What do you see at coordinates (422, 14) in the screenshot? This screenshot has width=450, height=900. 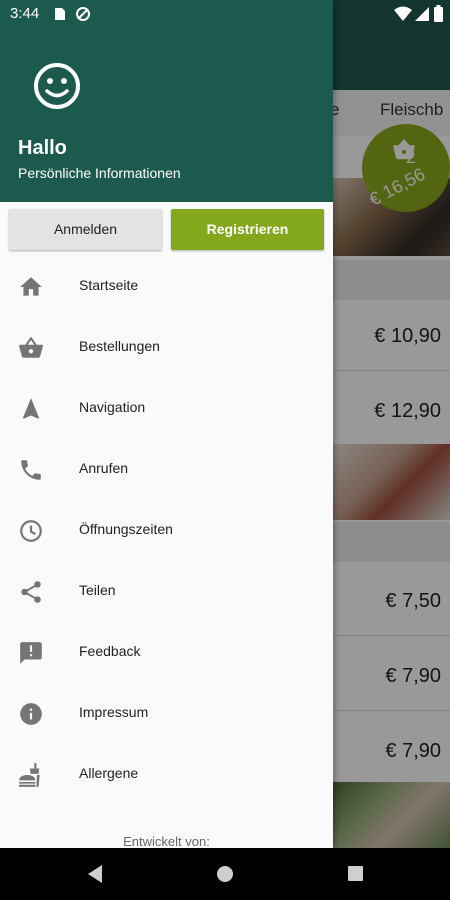 I see `signal-icon` at bounding box center [422, 14].